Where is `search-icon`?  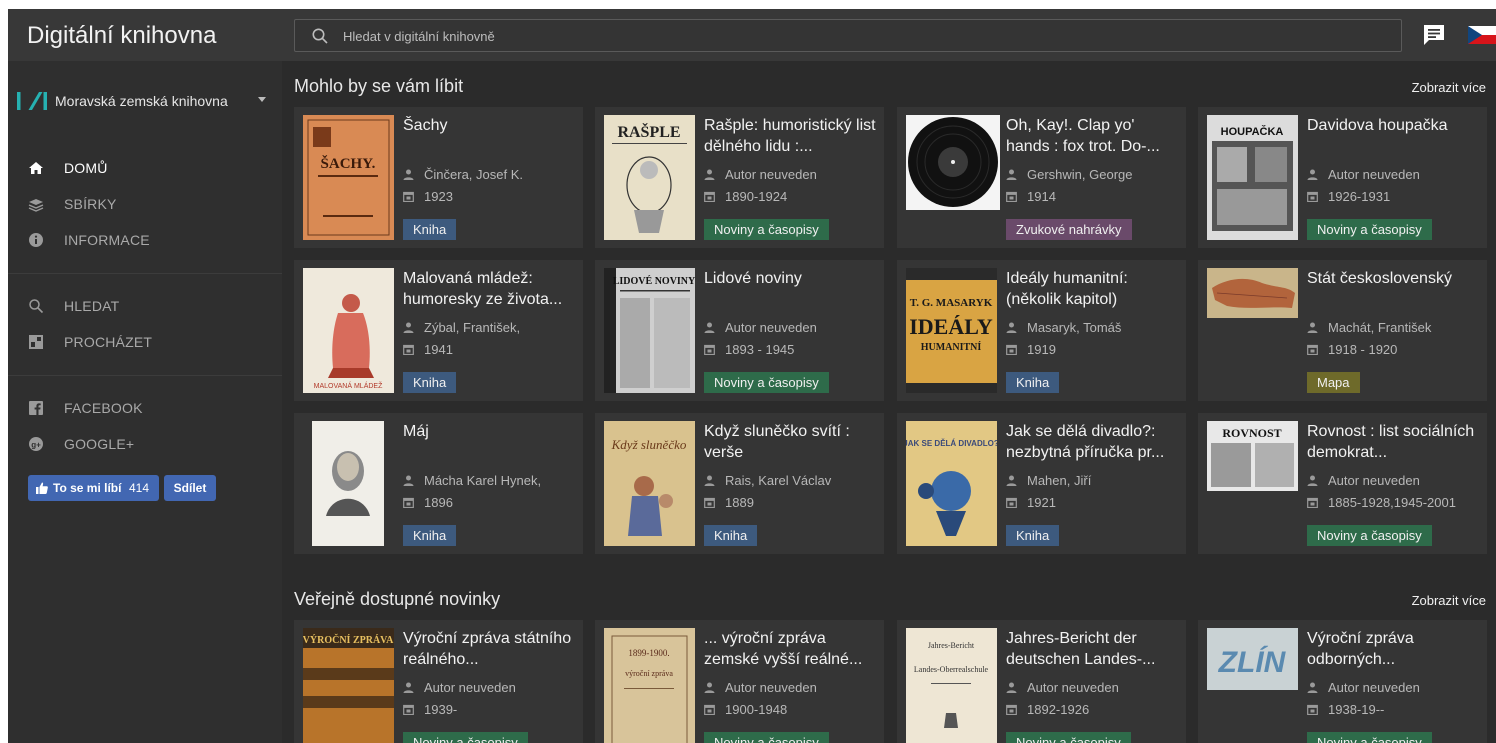 search-icon is located at coordinates (36, 306).